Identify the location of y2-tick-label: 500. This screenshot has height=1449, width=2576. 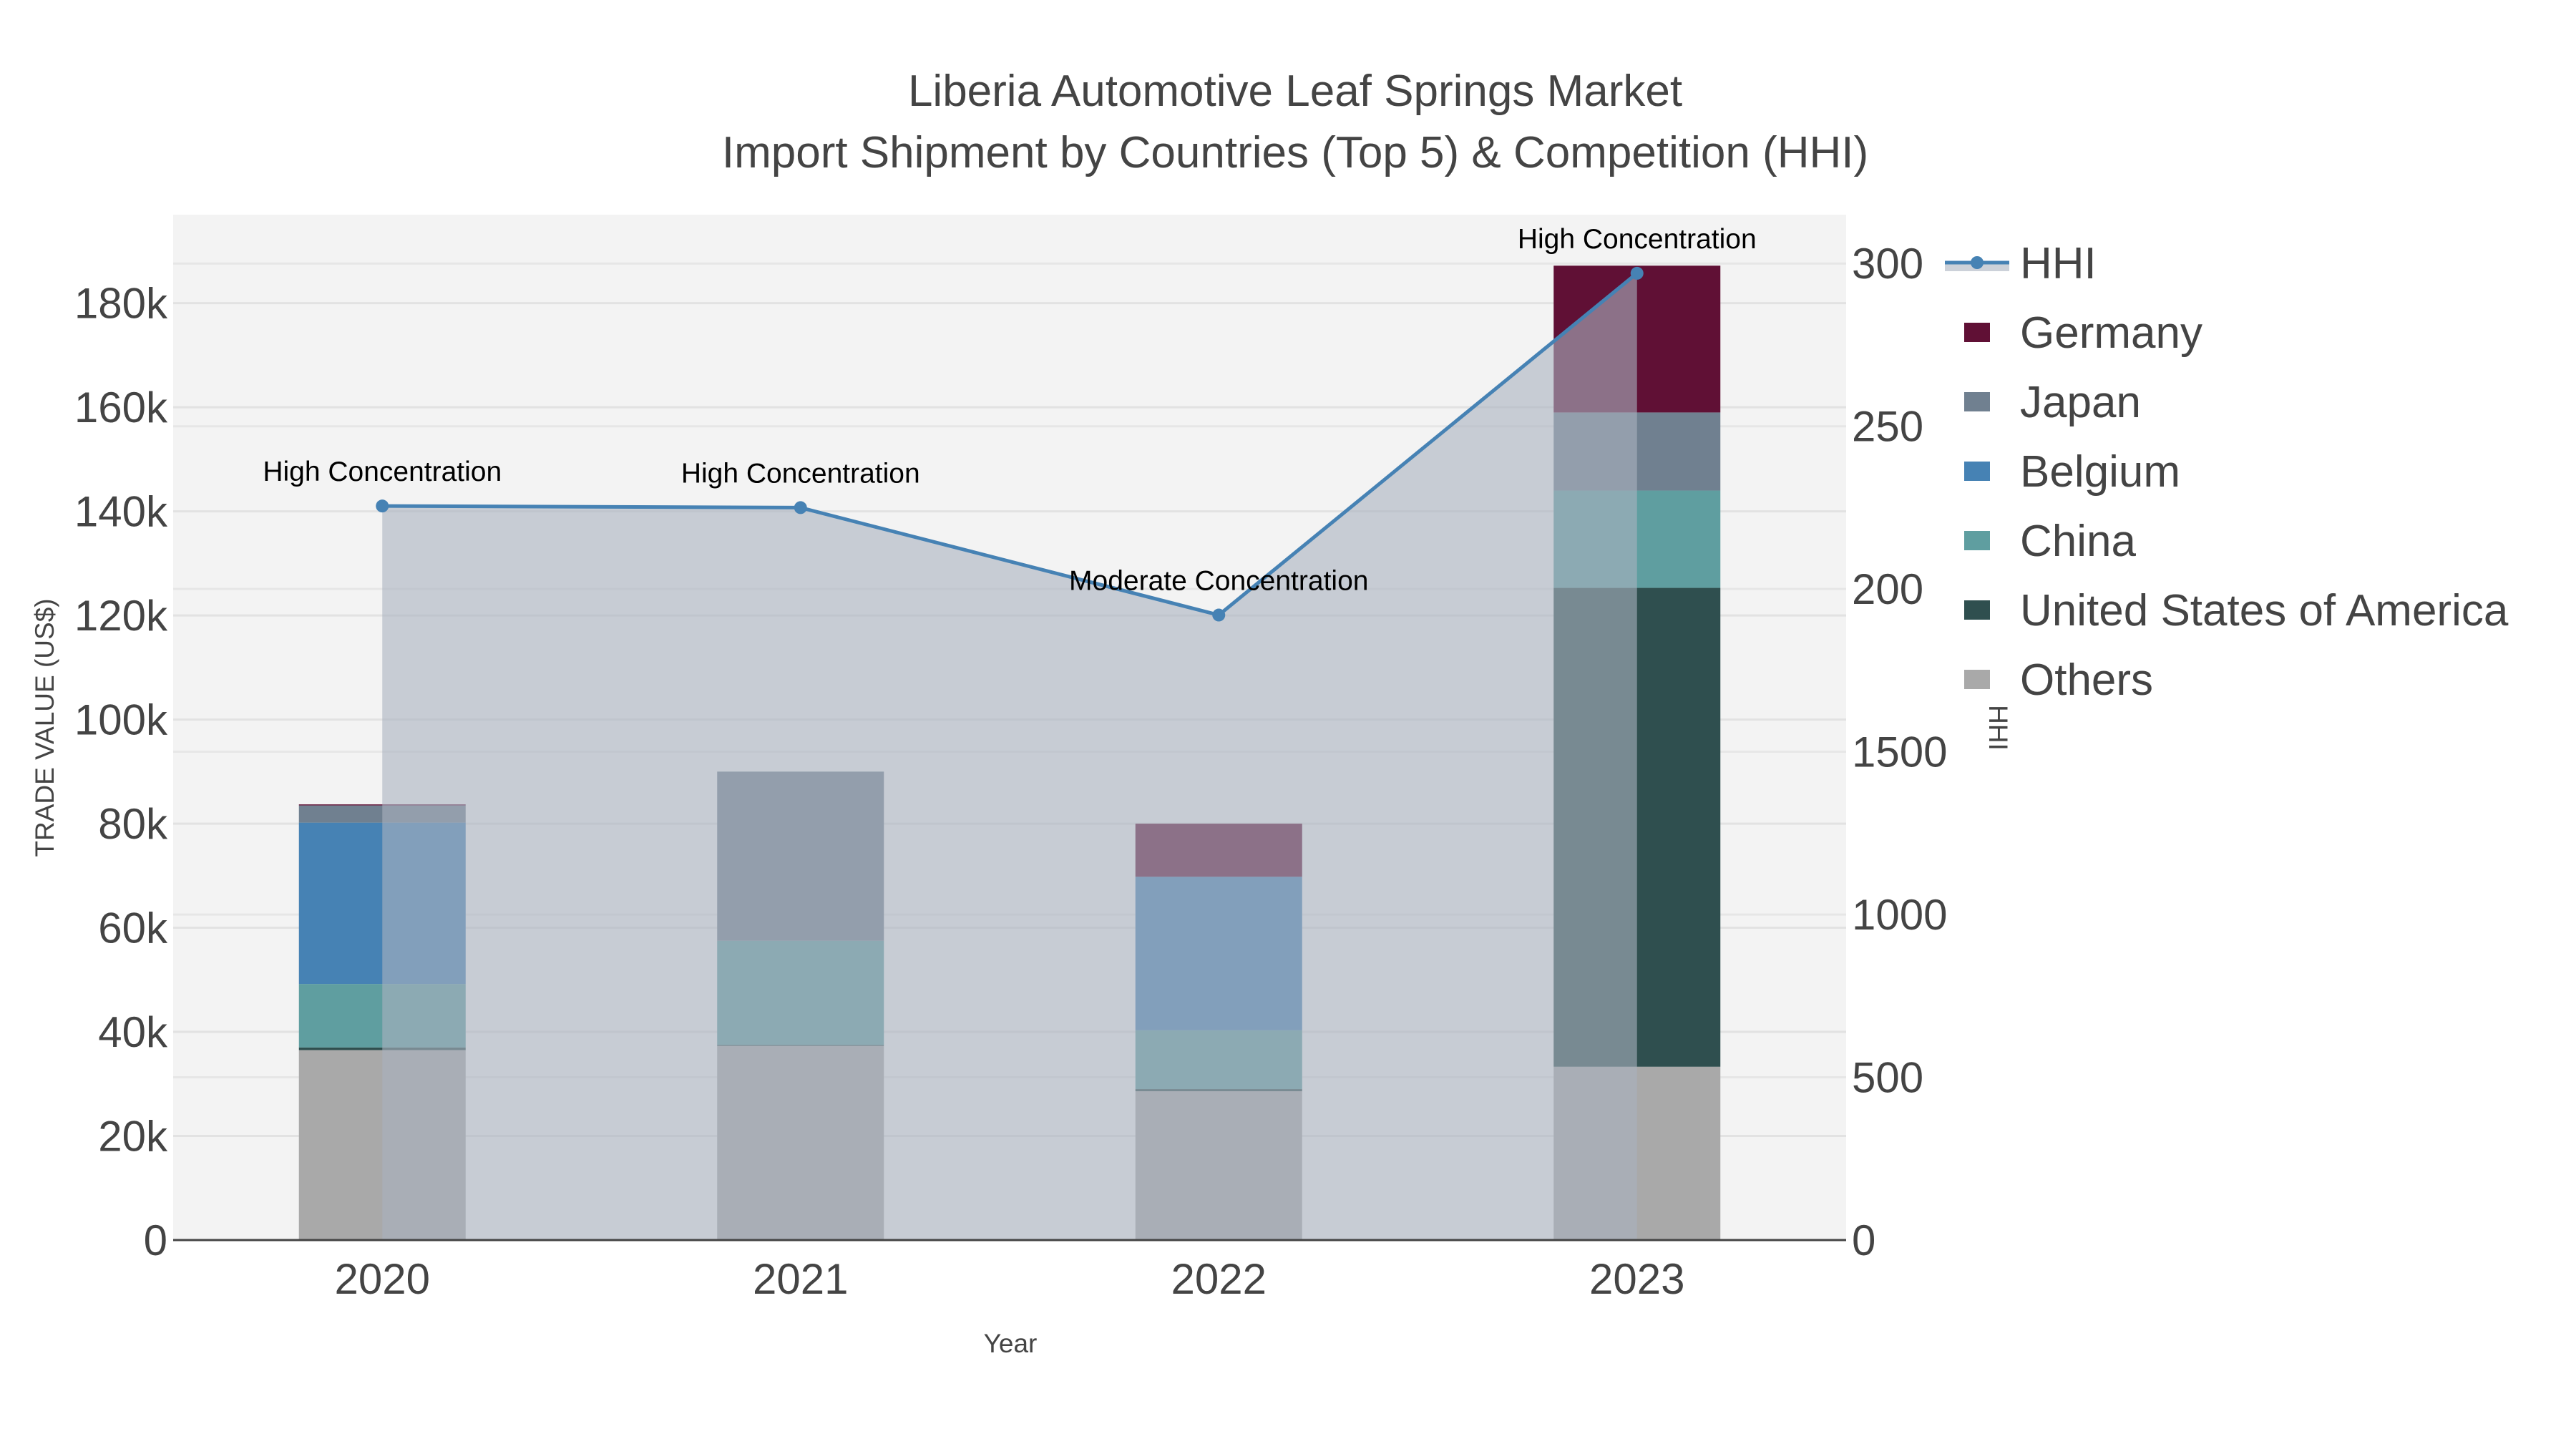
(1887, 1078).